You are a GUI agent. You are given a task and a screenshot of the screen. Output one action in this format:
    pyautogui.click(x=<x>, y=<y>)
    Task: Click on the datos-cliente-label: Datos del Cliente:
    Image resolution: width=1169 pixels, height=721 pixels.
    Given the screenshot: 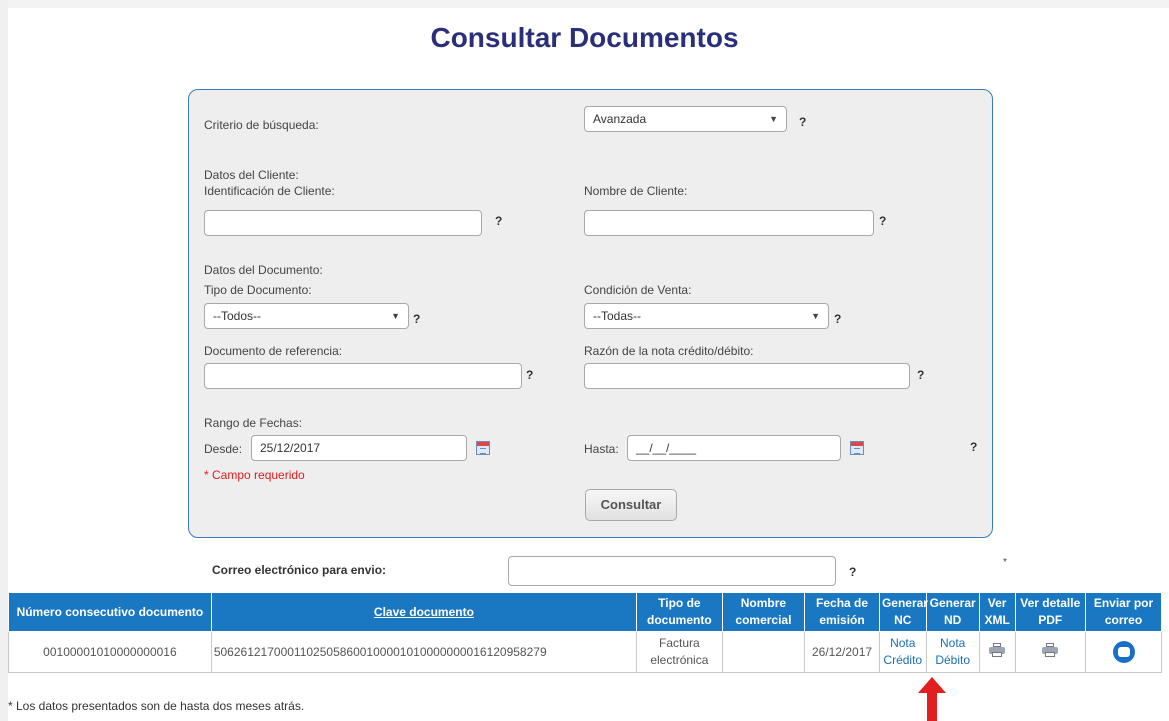 What is the action you would take?
    pyautogui.click(x=251, y=175)
    